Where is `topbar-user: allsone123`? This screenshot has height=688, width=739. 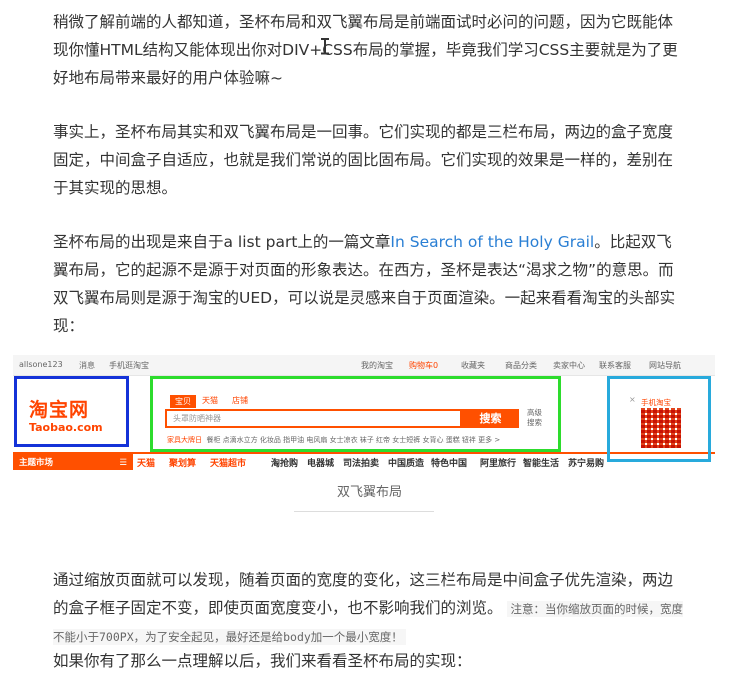 topbar-user: allsone123 is located at coordinates (41, 364).